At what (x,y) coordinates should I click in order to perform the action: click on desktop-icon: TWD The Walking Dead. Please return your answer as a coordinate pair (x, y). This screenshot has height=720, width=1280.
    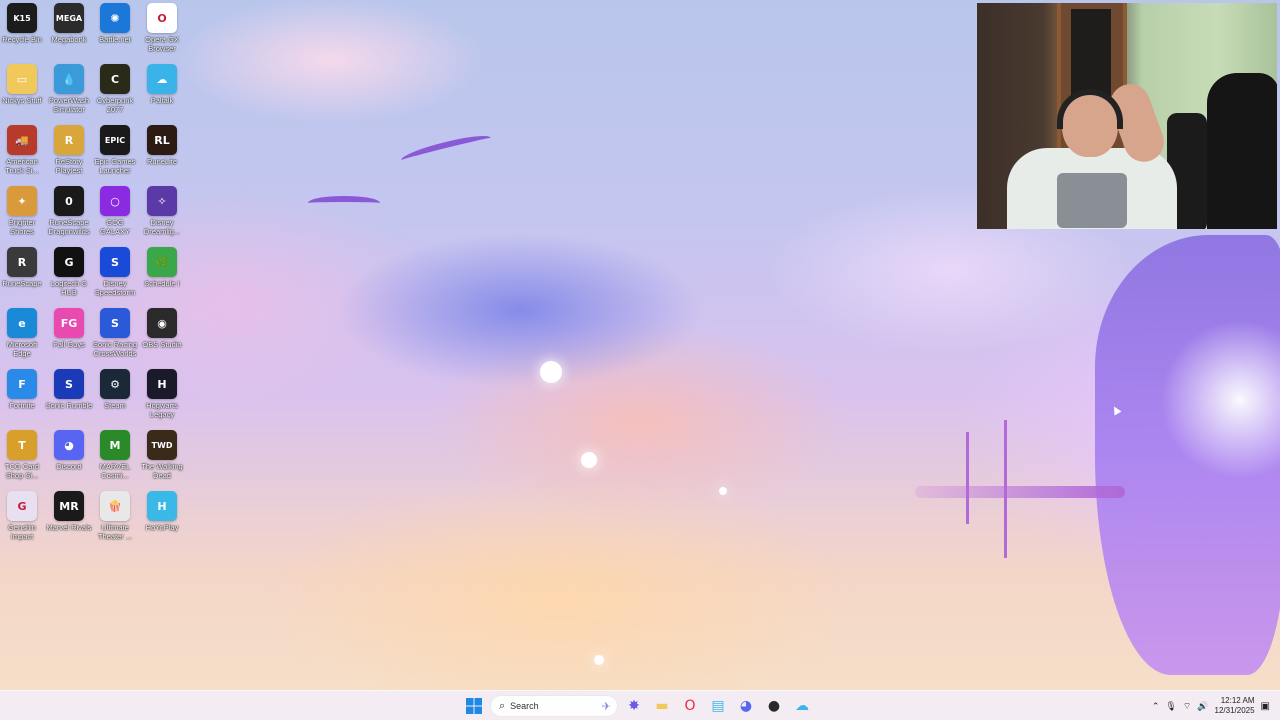
    Looking at the image, I should click on (162, 455).